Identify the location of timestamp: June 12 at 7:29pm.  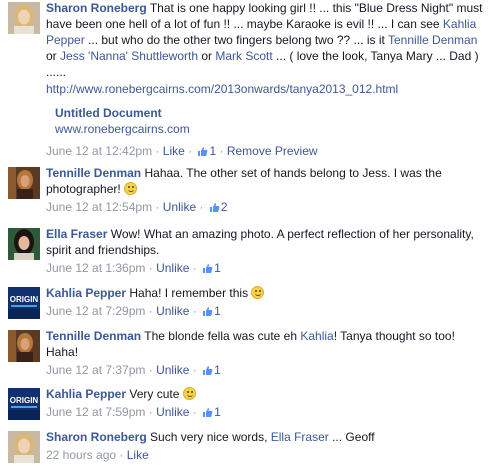
(95, 311).